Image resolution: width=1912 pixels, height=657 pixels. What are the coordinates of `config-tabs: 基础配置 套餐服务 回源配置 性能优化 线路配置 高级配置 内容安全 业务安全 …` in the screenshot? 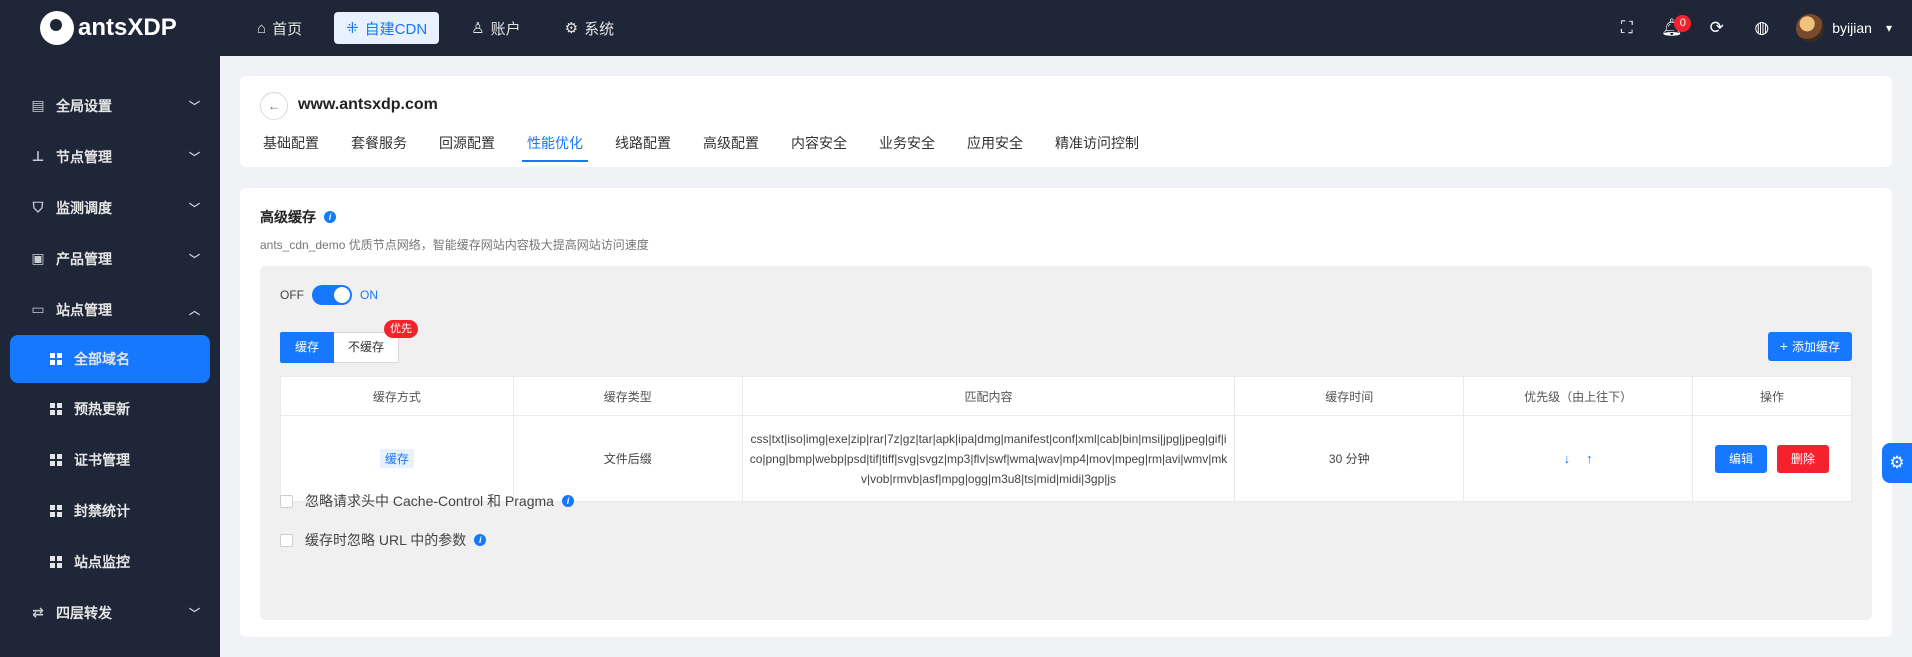 It's located at (712, 144).